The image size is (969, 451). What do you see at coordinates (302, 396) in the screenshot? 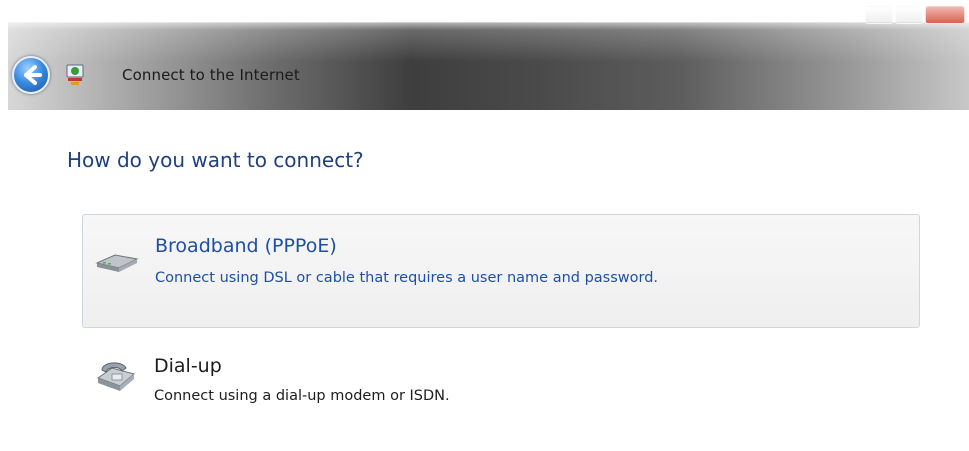
I see `option-description: Connect using a dial-up modem or ISDN.` at bounding box center [302, 396].